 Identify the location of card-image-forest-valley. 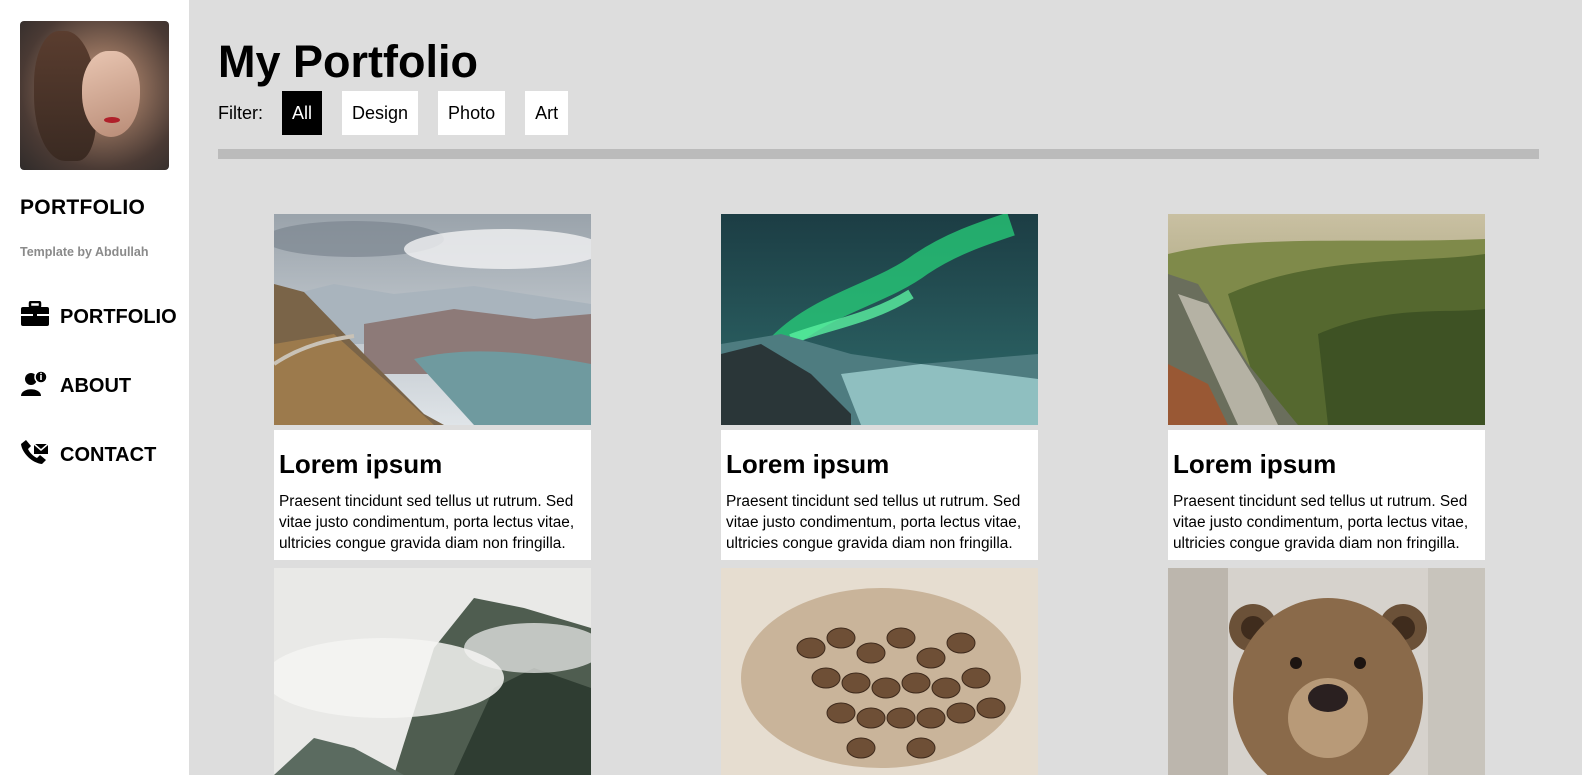
(1326, 319).